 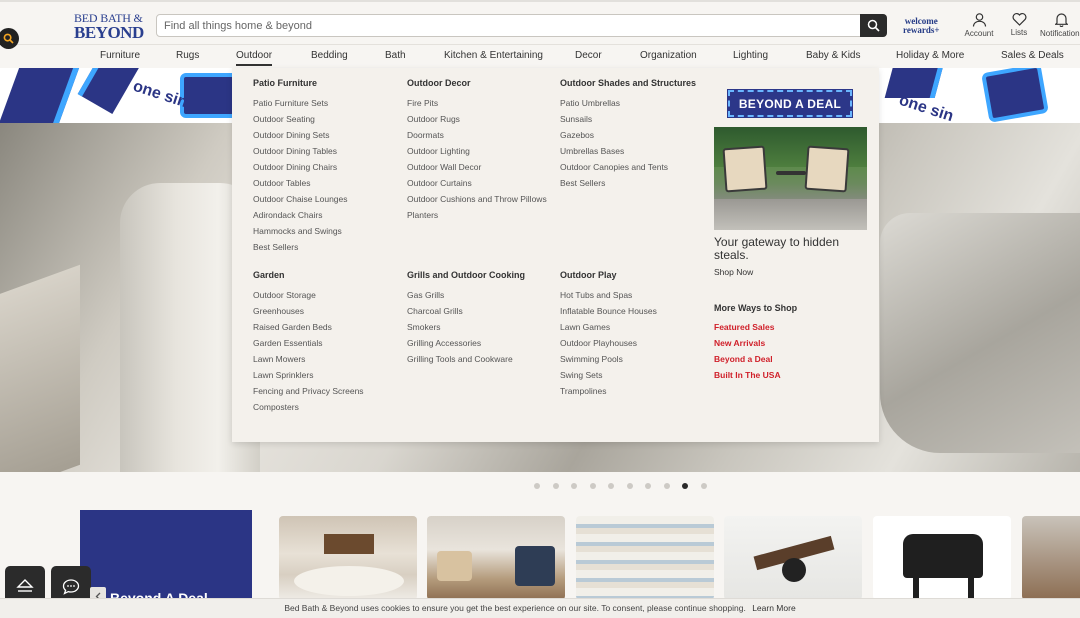 I want to click on beyond-a-deal-badge: BEYOND A DEAL, so click(x=790, y=103).